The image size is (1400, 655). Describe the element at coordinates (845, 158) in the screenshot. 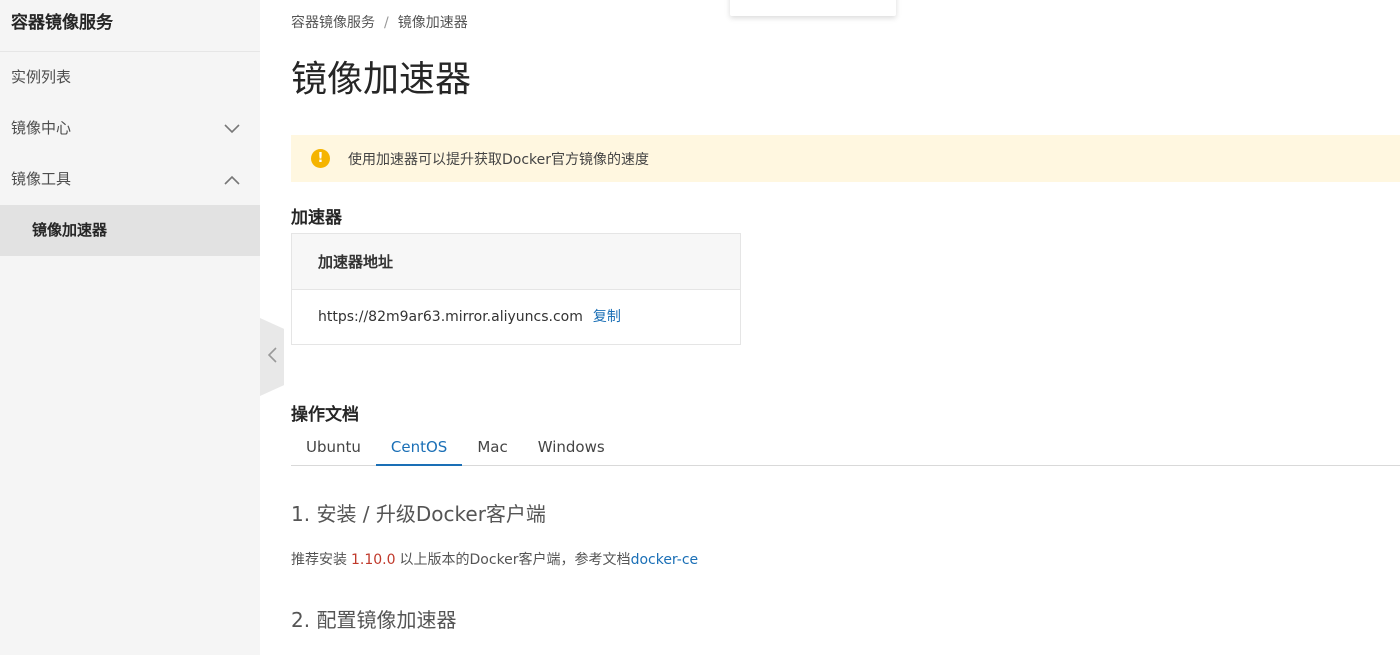

I see `info-alert: ! 使用加速器可以提升获取Docker官方镜像的速度` at that location.